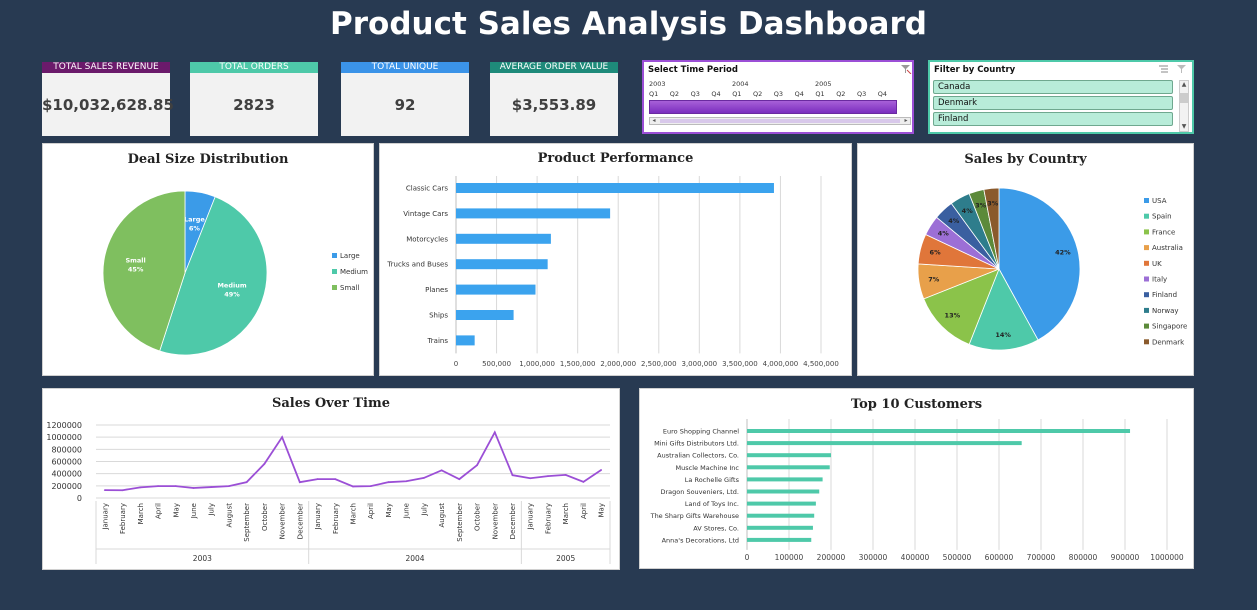 Image resolution: width=1257 pixels, height=610 pixels. Describe the element at coordinates (773, 107) in the screenshot. I see `timeline-selection-bar` at that location.